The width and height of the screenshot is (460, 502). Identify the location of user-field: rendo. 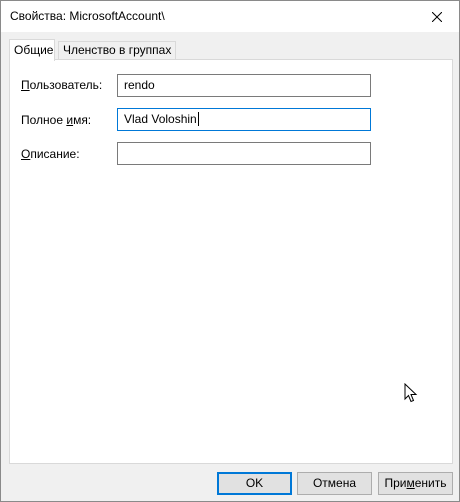
(244, 85).